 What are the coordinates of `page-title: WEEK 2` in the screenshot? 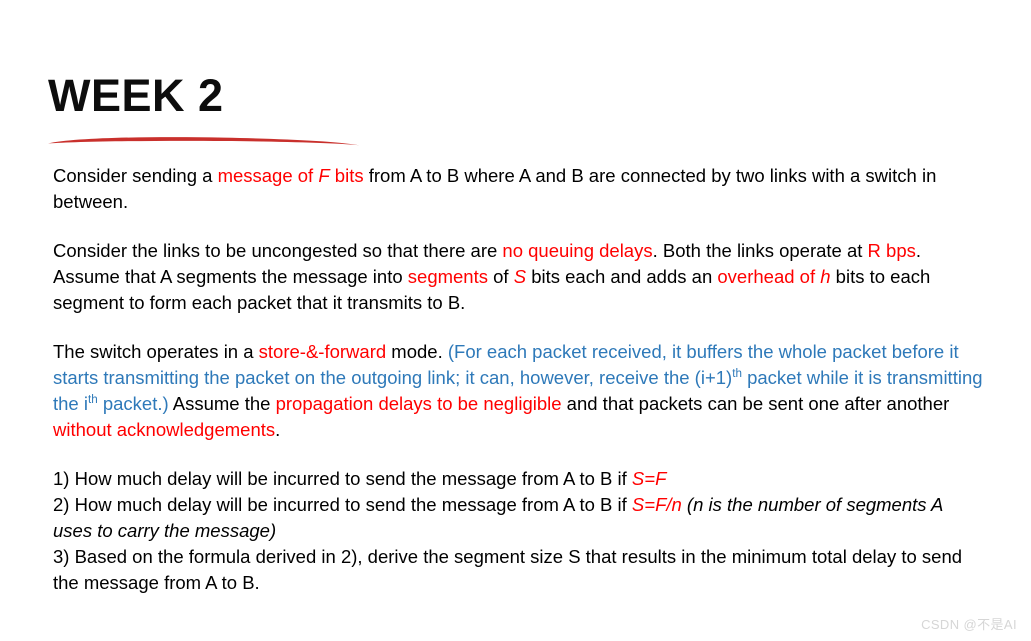 It's located at (136, 95).